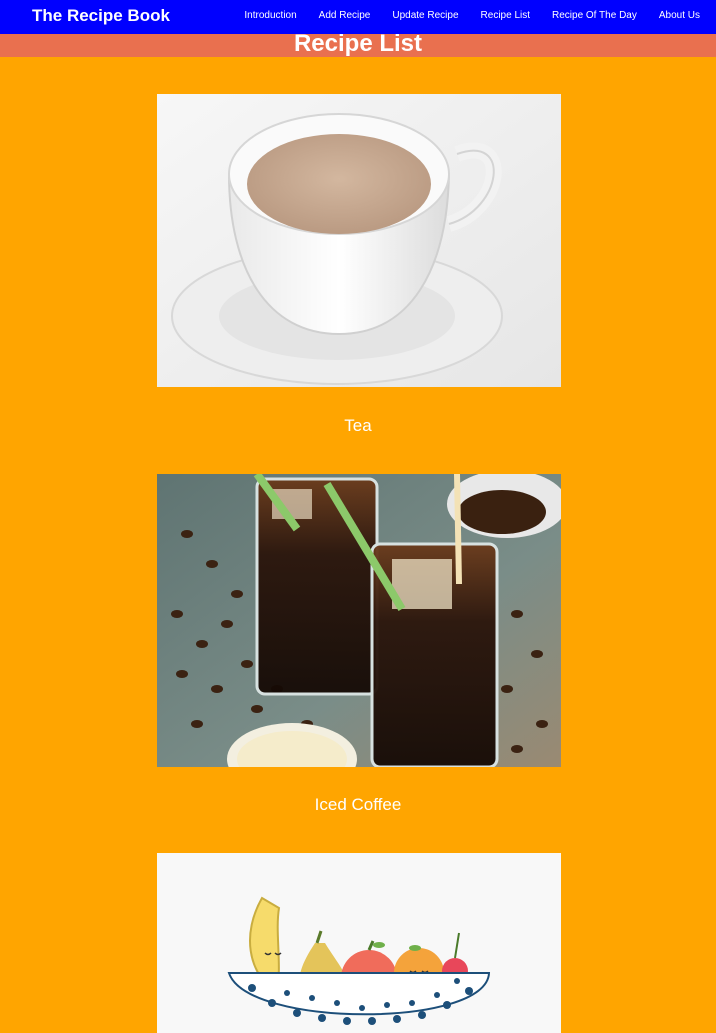  Describe the element at coordinates (425, 16) in the screenshot. I see `nav-link-update-recipe: Update Recipe` at that location.